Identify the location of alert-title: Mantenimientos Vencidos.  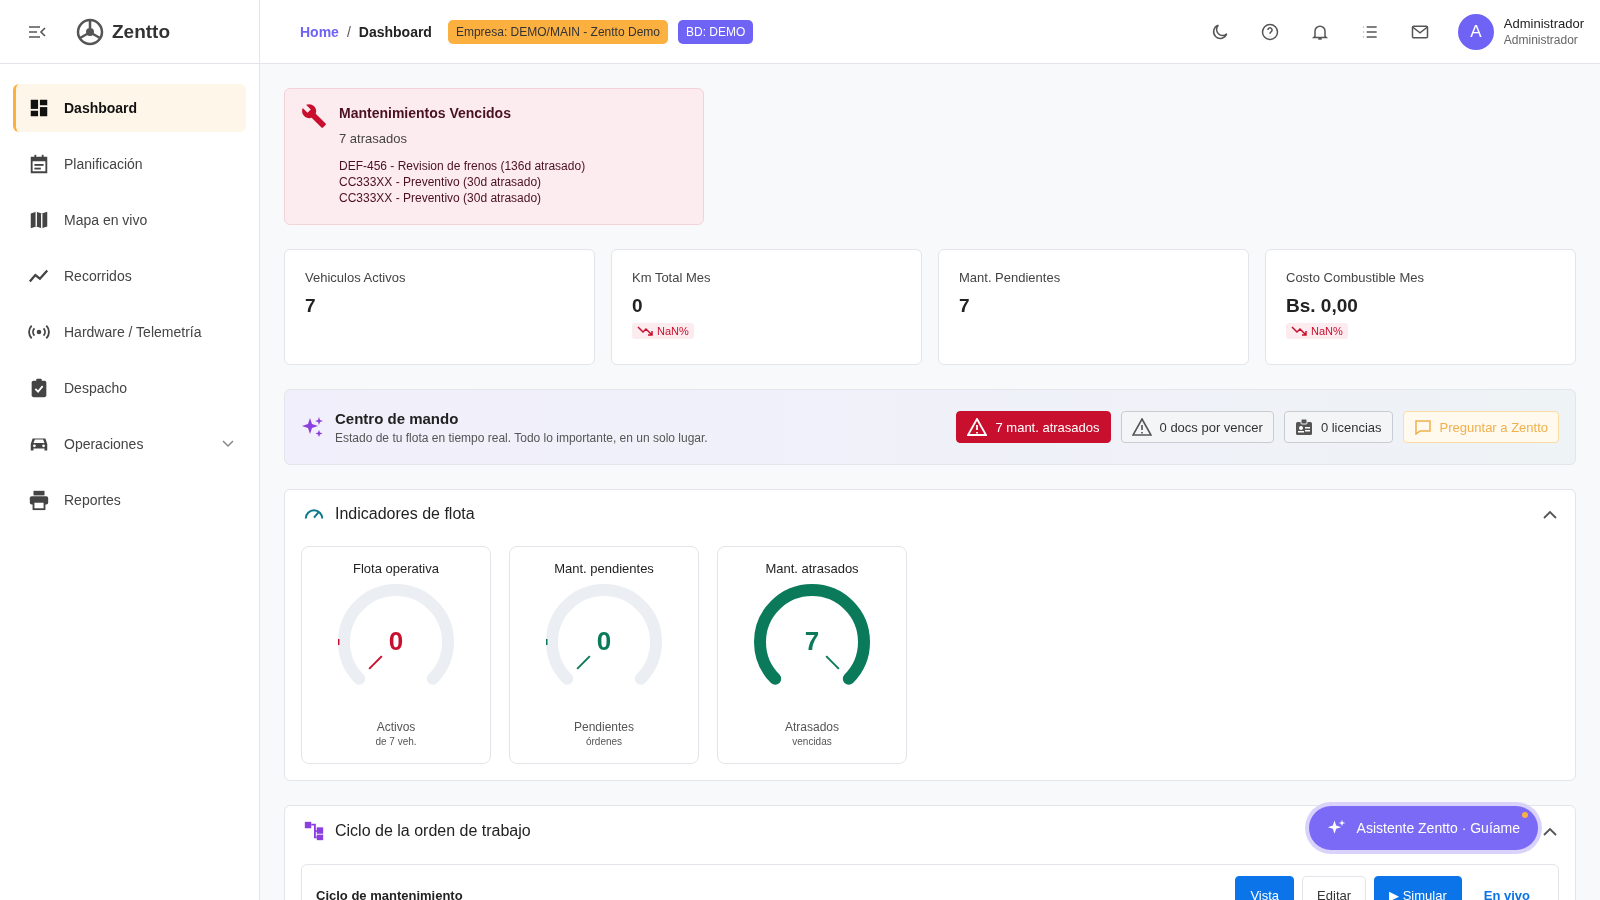
(425, 113).